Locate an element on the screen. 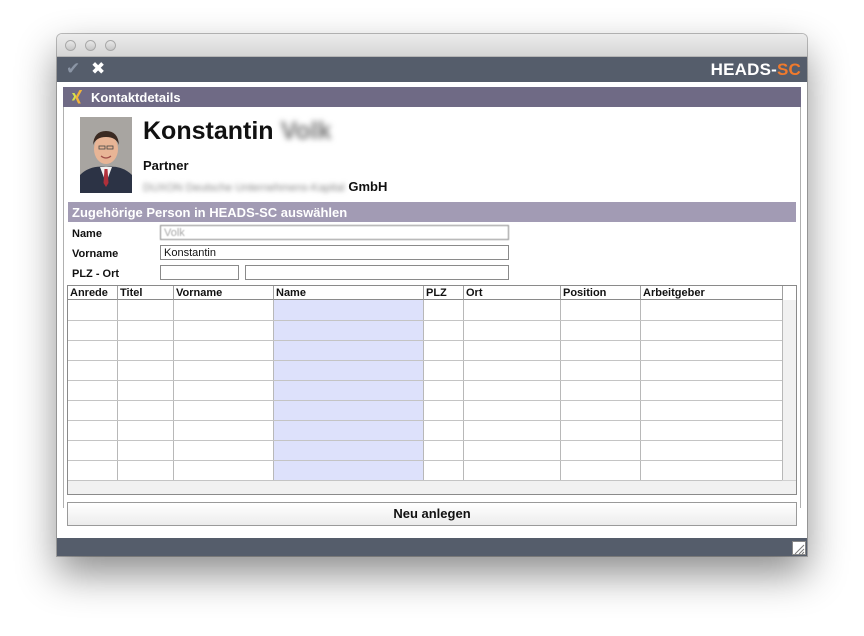 The image size is (864, 636). select-person-title: Zugehörige Person in HEADS-SC auswählen is located at coordinates (210, 212).